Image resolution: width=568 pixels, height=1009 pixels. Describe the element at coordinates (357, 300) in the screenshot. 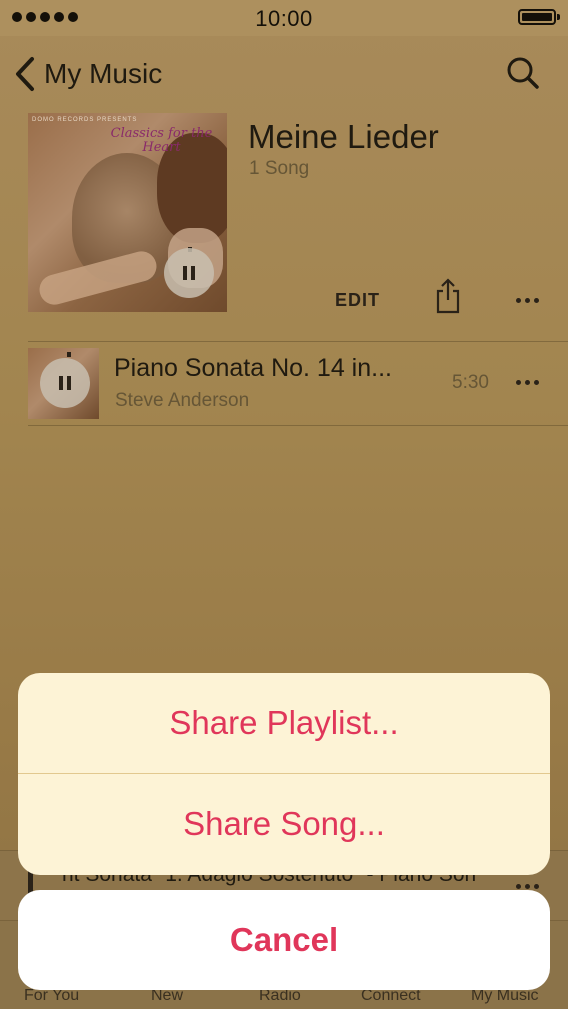

I see `edit-button: EDIT` at that location.